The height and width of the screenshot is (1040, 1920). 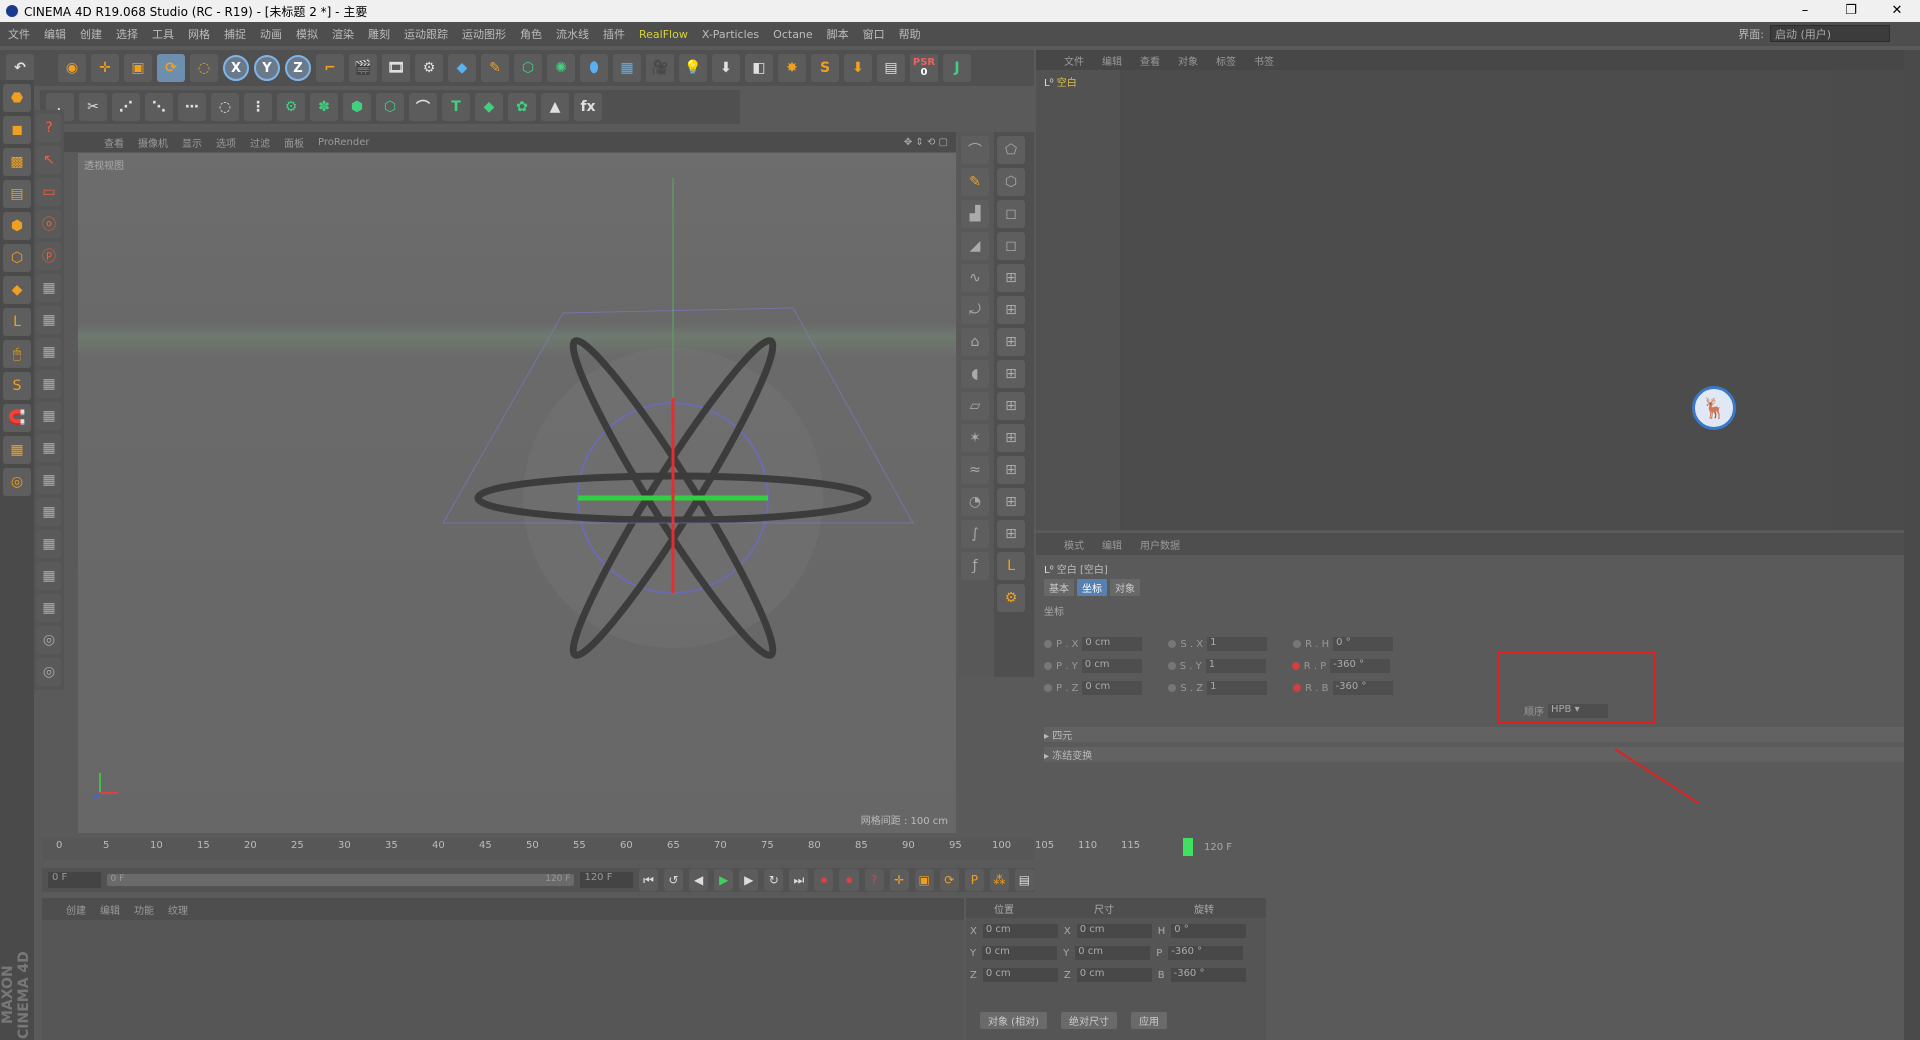 I want to click on rect-select-icon: ▭, so click(x=49, y=192).